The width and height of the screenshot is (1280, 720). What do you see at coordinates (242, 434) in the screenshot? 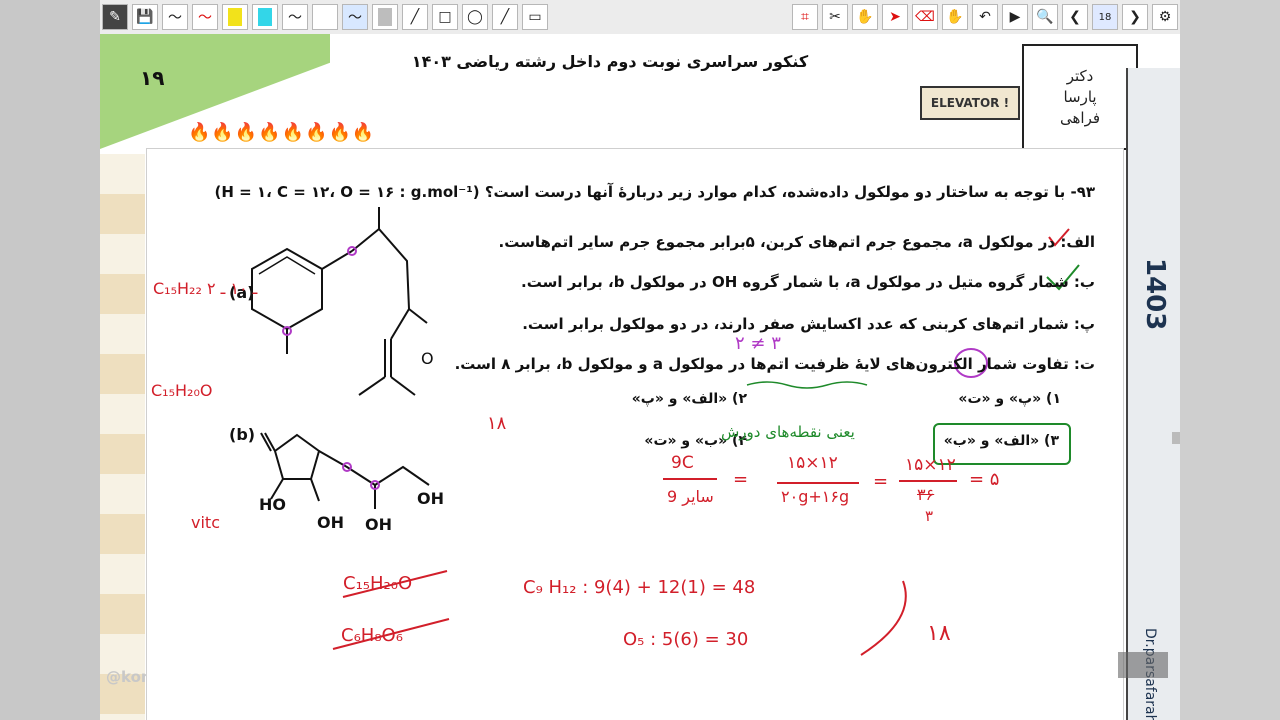
I see `molecule-b-label: (b)` at bounding box center [242, 434].